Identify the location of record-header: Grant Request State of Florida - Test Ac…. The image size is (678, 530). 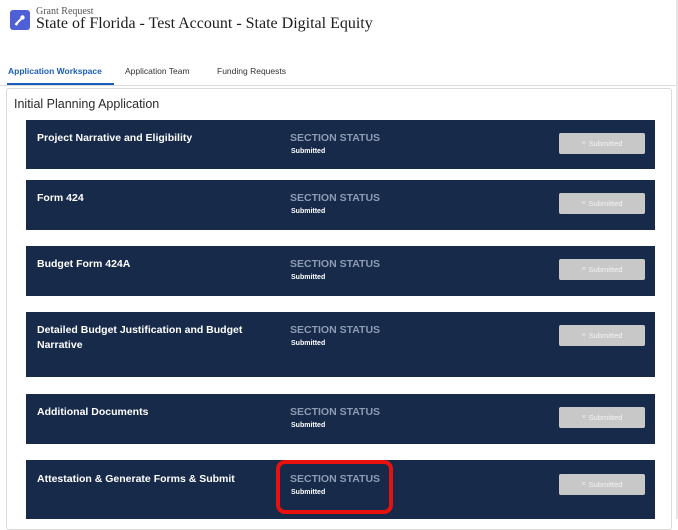
(339, 30).